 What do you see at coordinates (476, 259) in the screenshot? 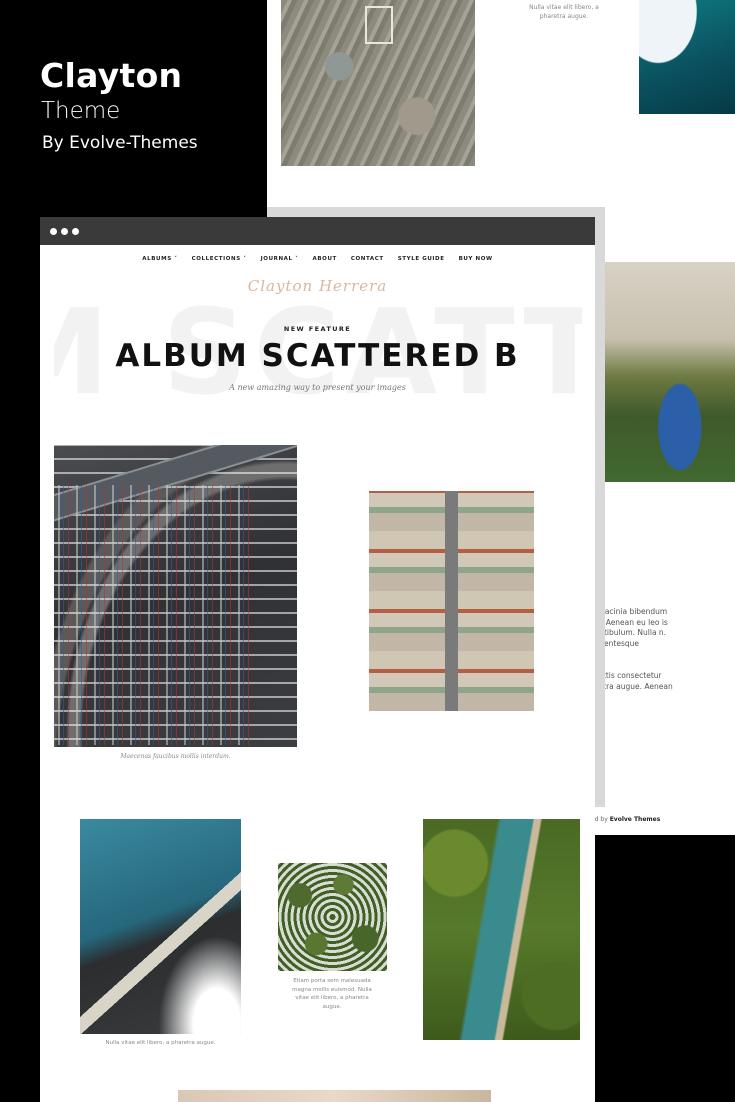
I see `nav-buy-now: BUY NOW` at bounding box center [476, 259].